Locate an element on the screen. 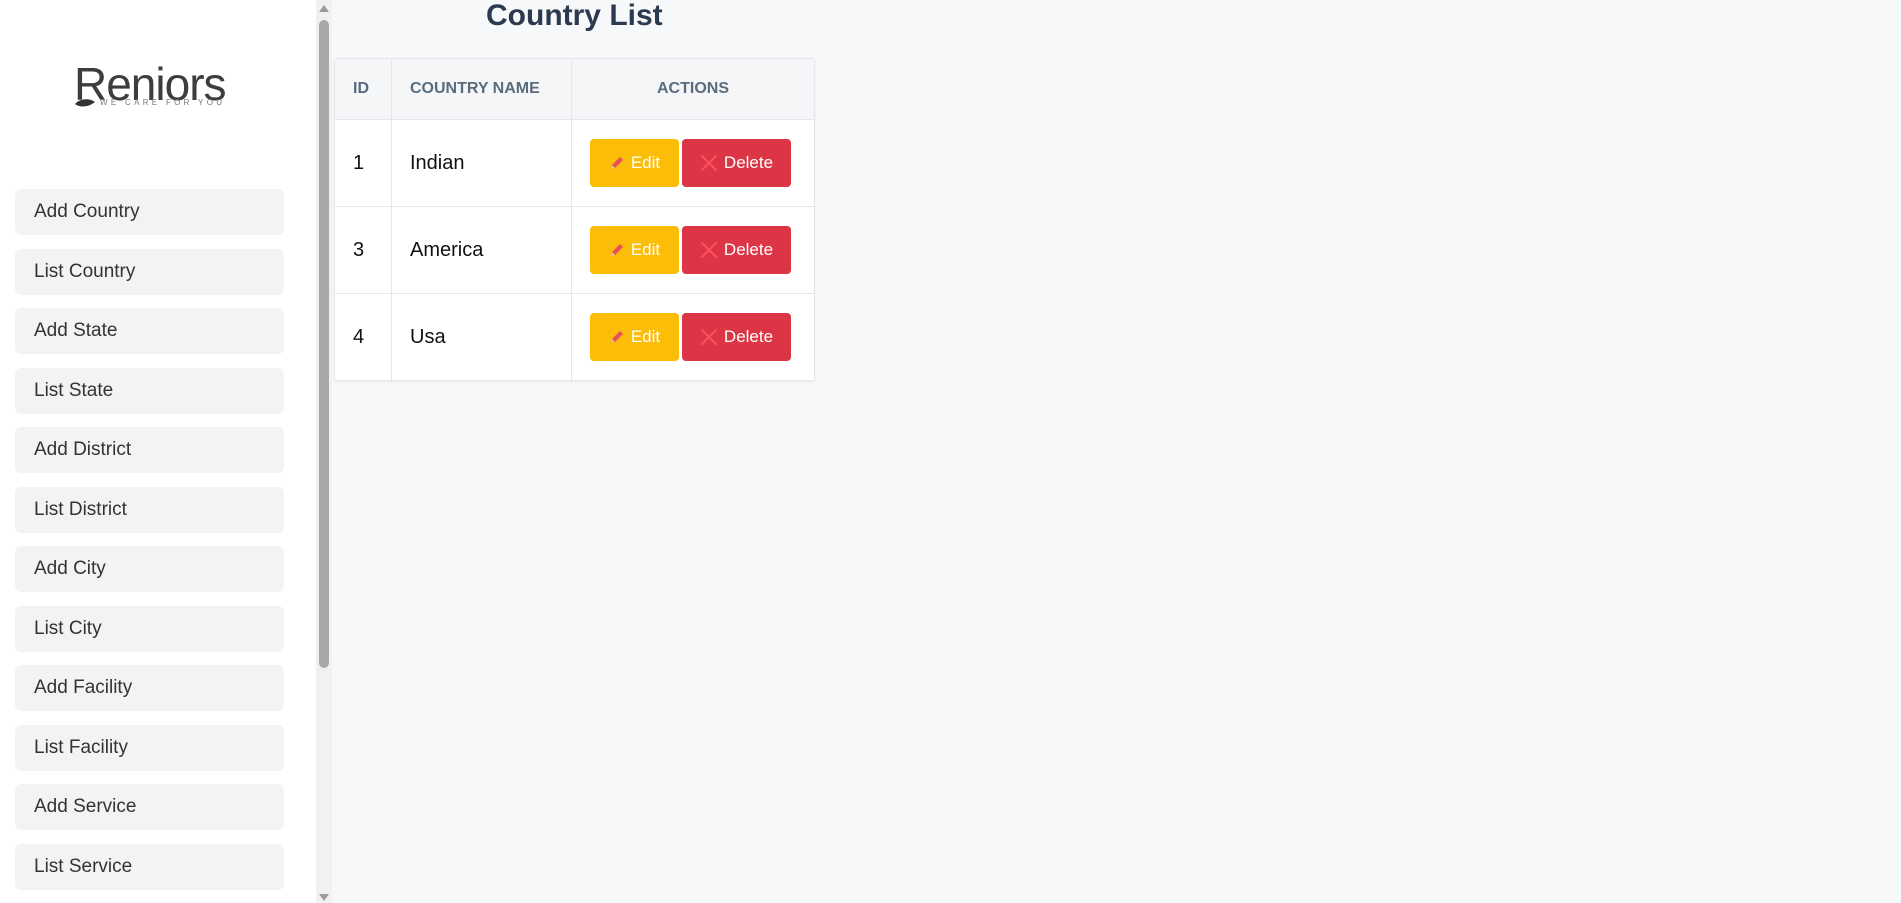  table-row: 4 Usa Edit Delete is located at coordinates (575, 337).